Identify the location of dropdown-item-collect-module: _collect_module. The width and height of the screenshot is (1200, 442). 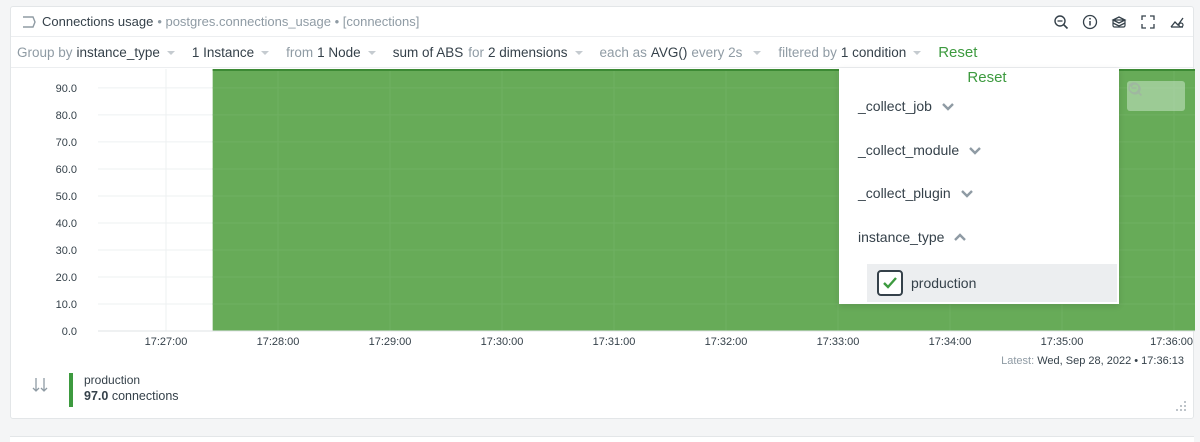
(920, 150).